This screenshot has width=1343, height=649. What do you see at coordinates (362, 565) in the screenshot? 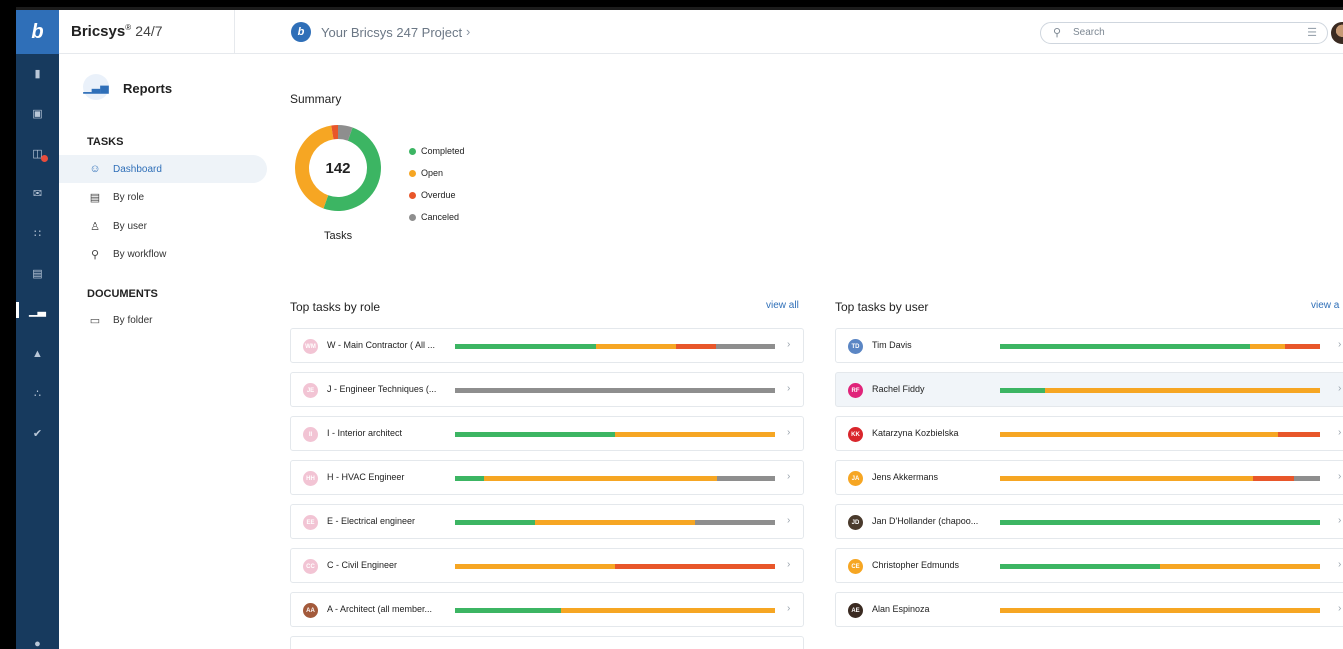
I see `row-name: C - Civil Engineer` at bounding box center [362, 565].